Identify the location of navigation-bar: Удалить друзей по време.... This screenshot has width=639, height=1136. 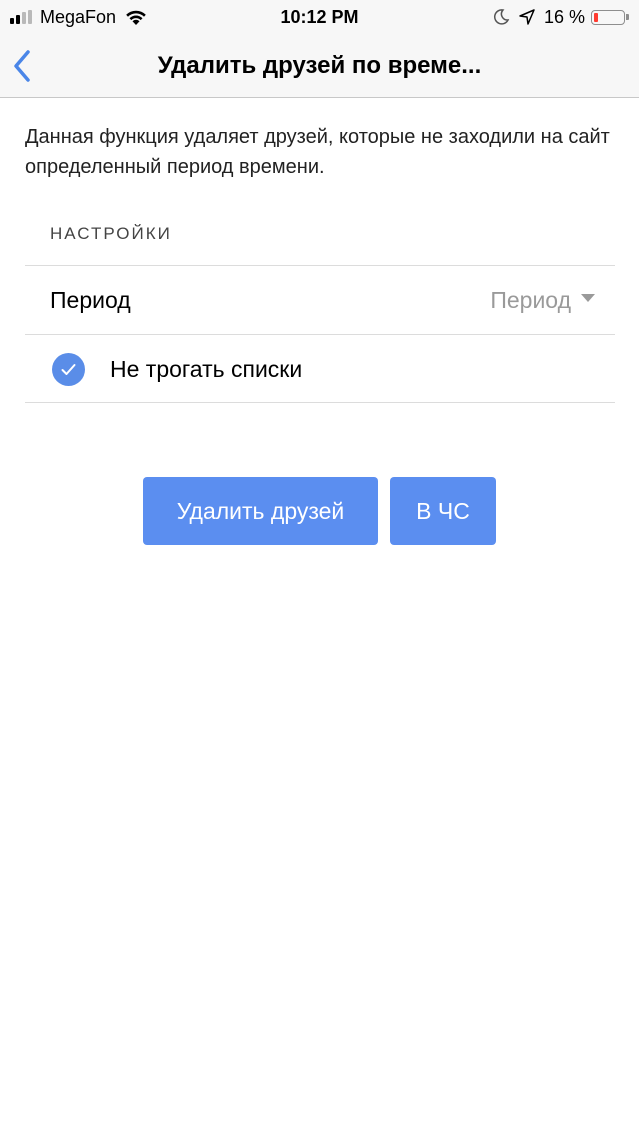
(319, 66).